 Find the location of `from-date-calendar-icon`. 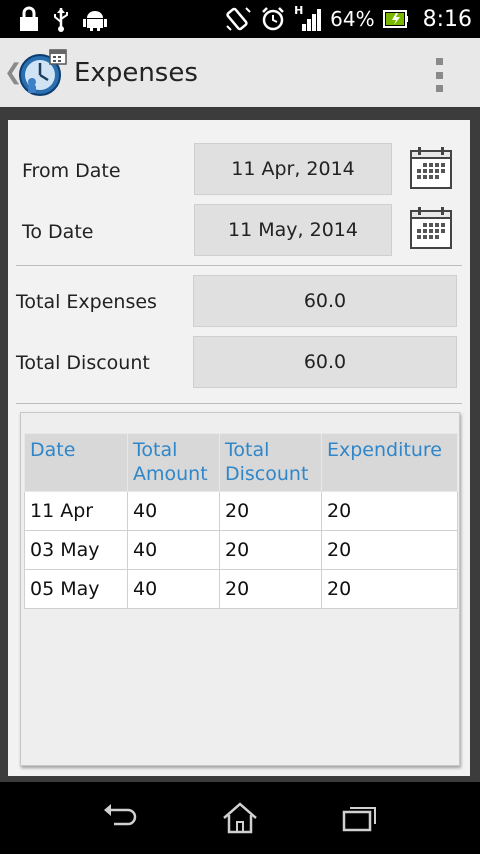

from-date-calendar-icon is located at coordinates (431, 168).